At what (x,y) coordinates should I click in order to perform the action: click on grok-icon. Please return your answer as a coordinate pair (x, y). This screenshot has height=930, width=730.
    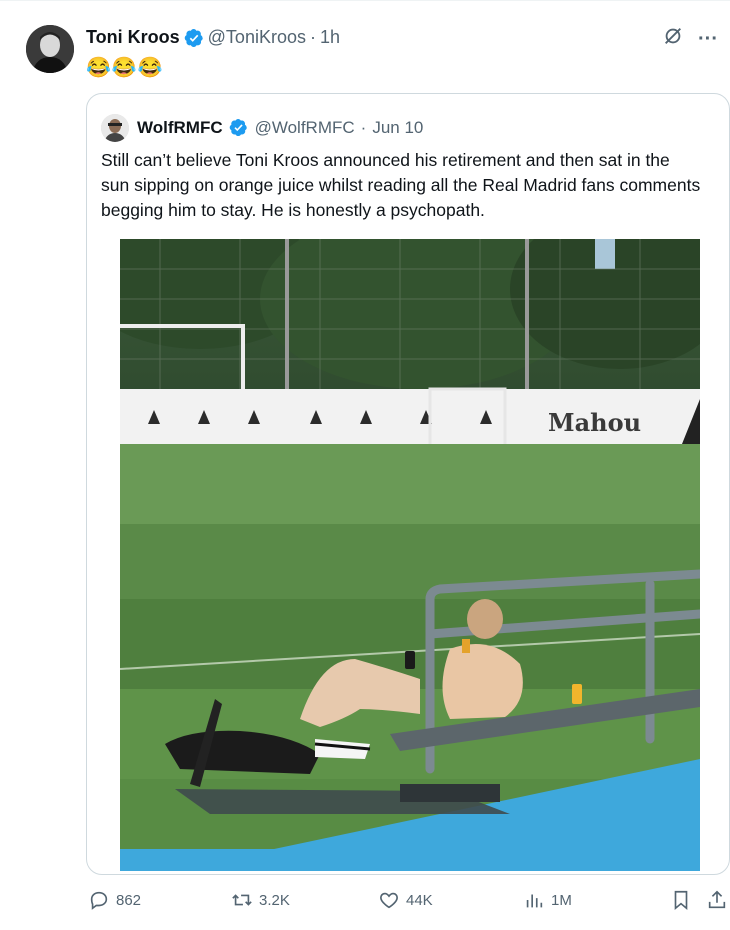
    Looking at the image, I should click on (673, 38).